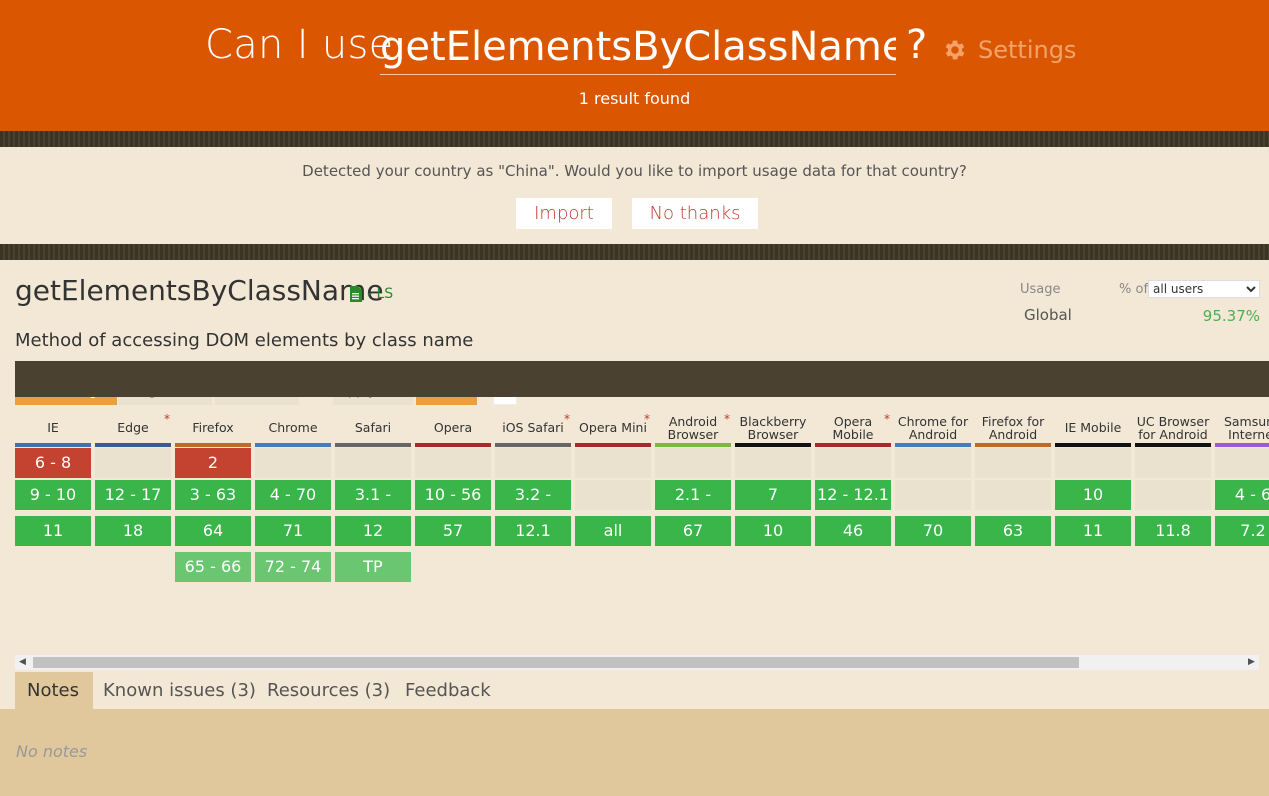  Describe the element at coordinates (1242, 429) in the screenshot. I see `browser-name: Samsung Internet` at that location.